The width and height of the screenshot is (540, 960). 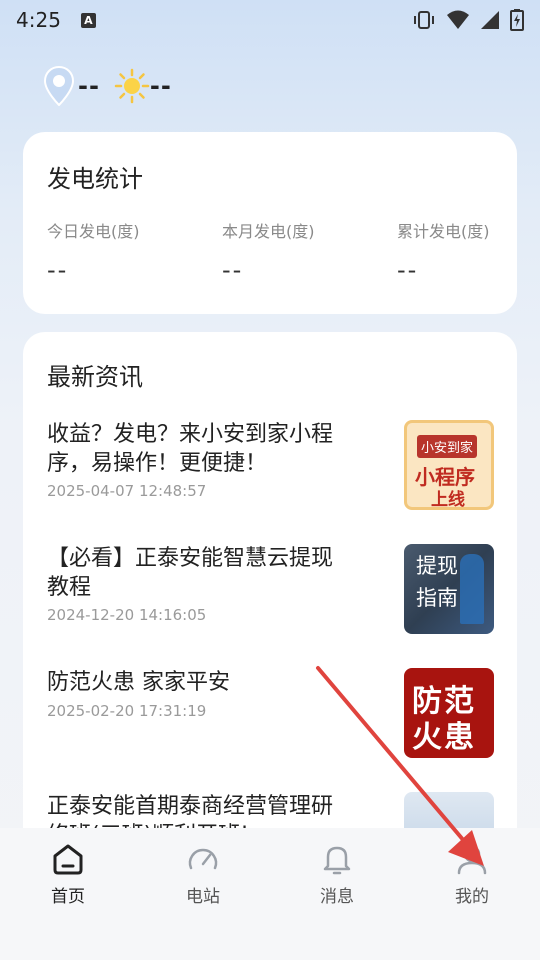 I want to click on notification-icon: A, so click(x=88, y=20).